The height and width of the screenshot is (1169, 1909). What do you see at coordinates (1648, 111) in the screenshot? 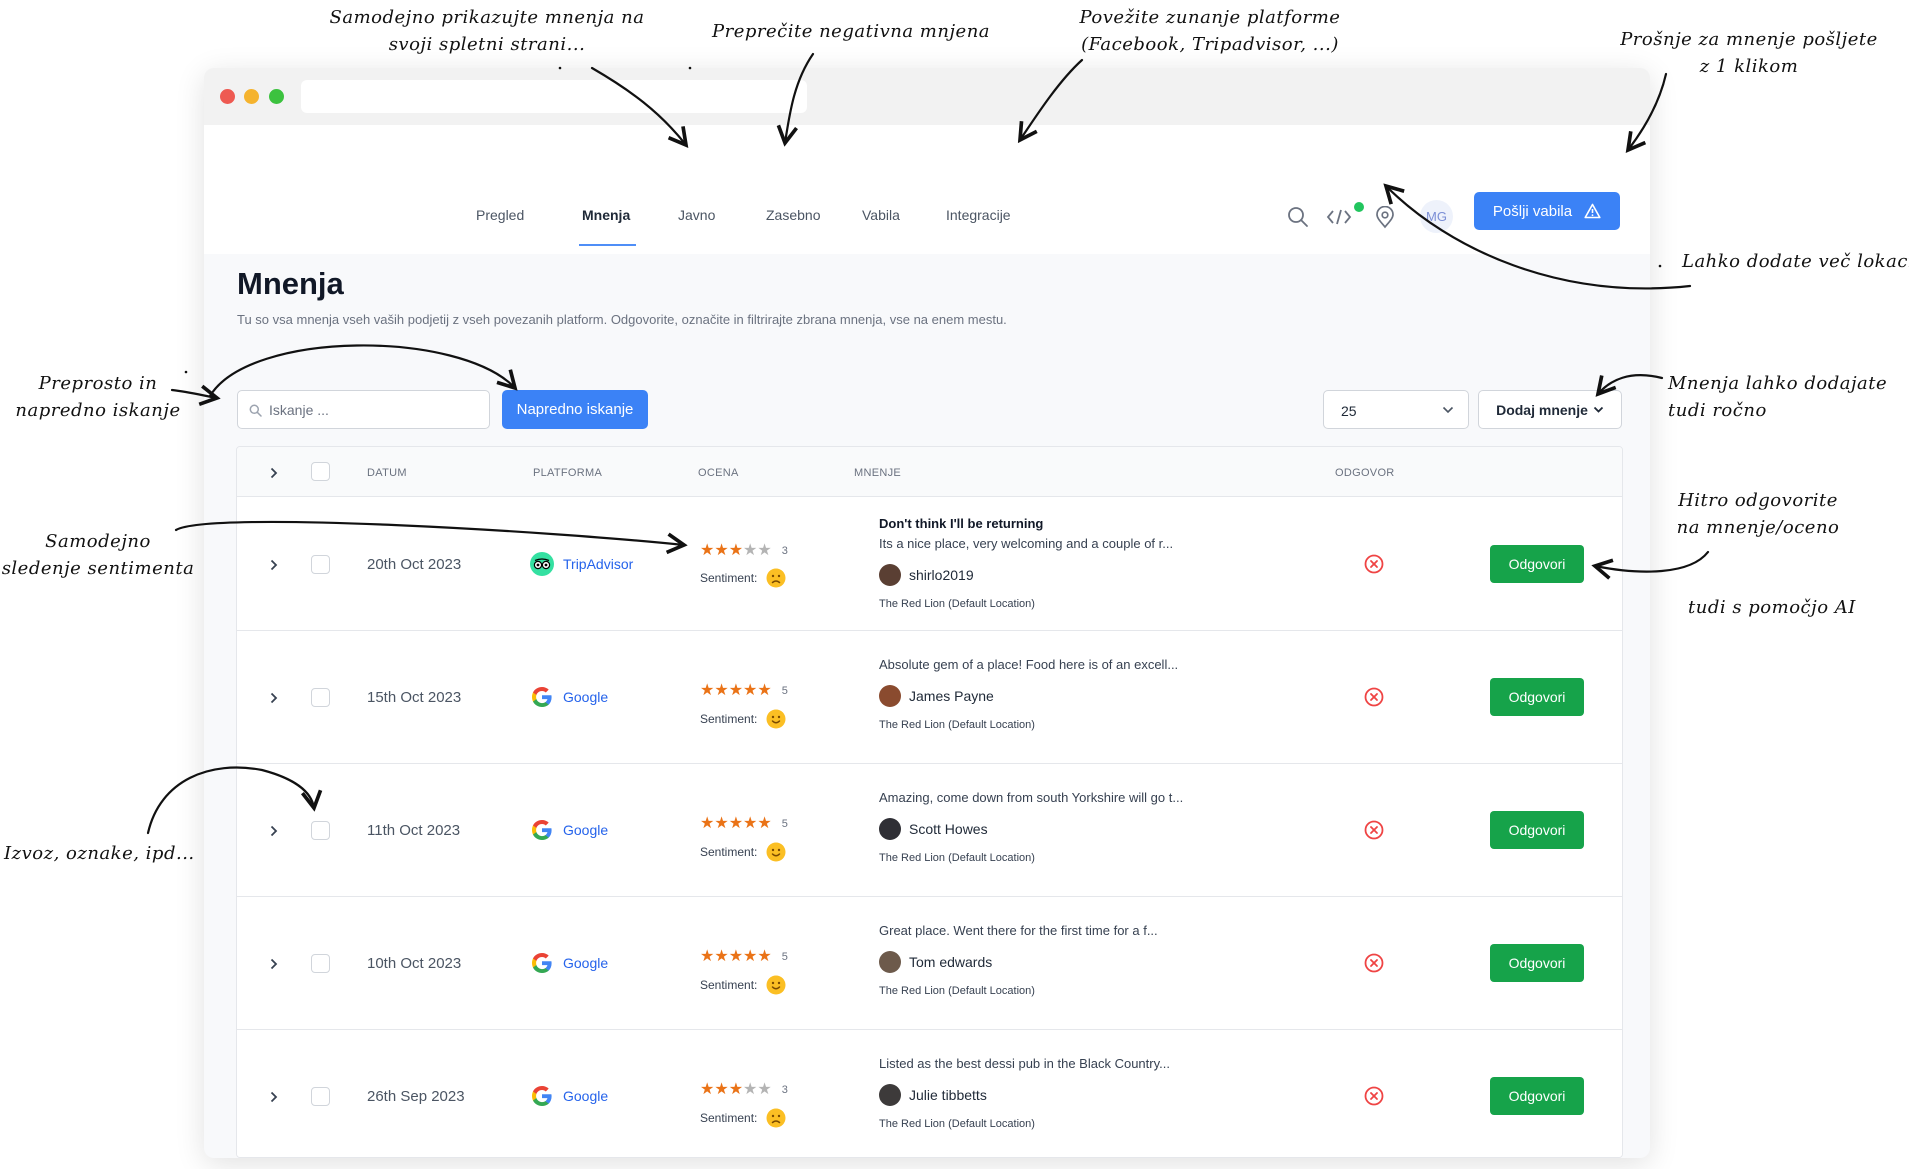
I see `arrow-to-send-invites` at bounding box center [1648, 111].